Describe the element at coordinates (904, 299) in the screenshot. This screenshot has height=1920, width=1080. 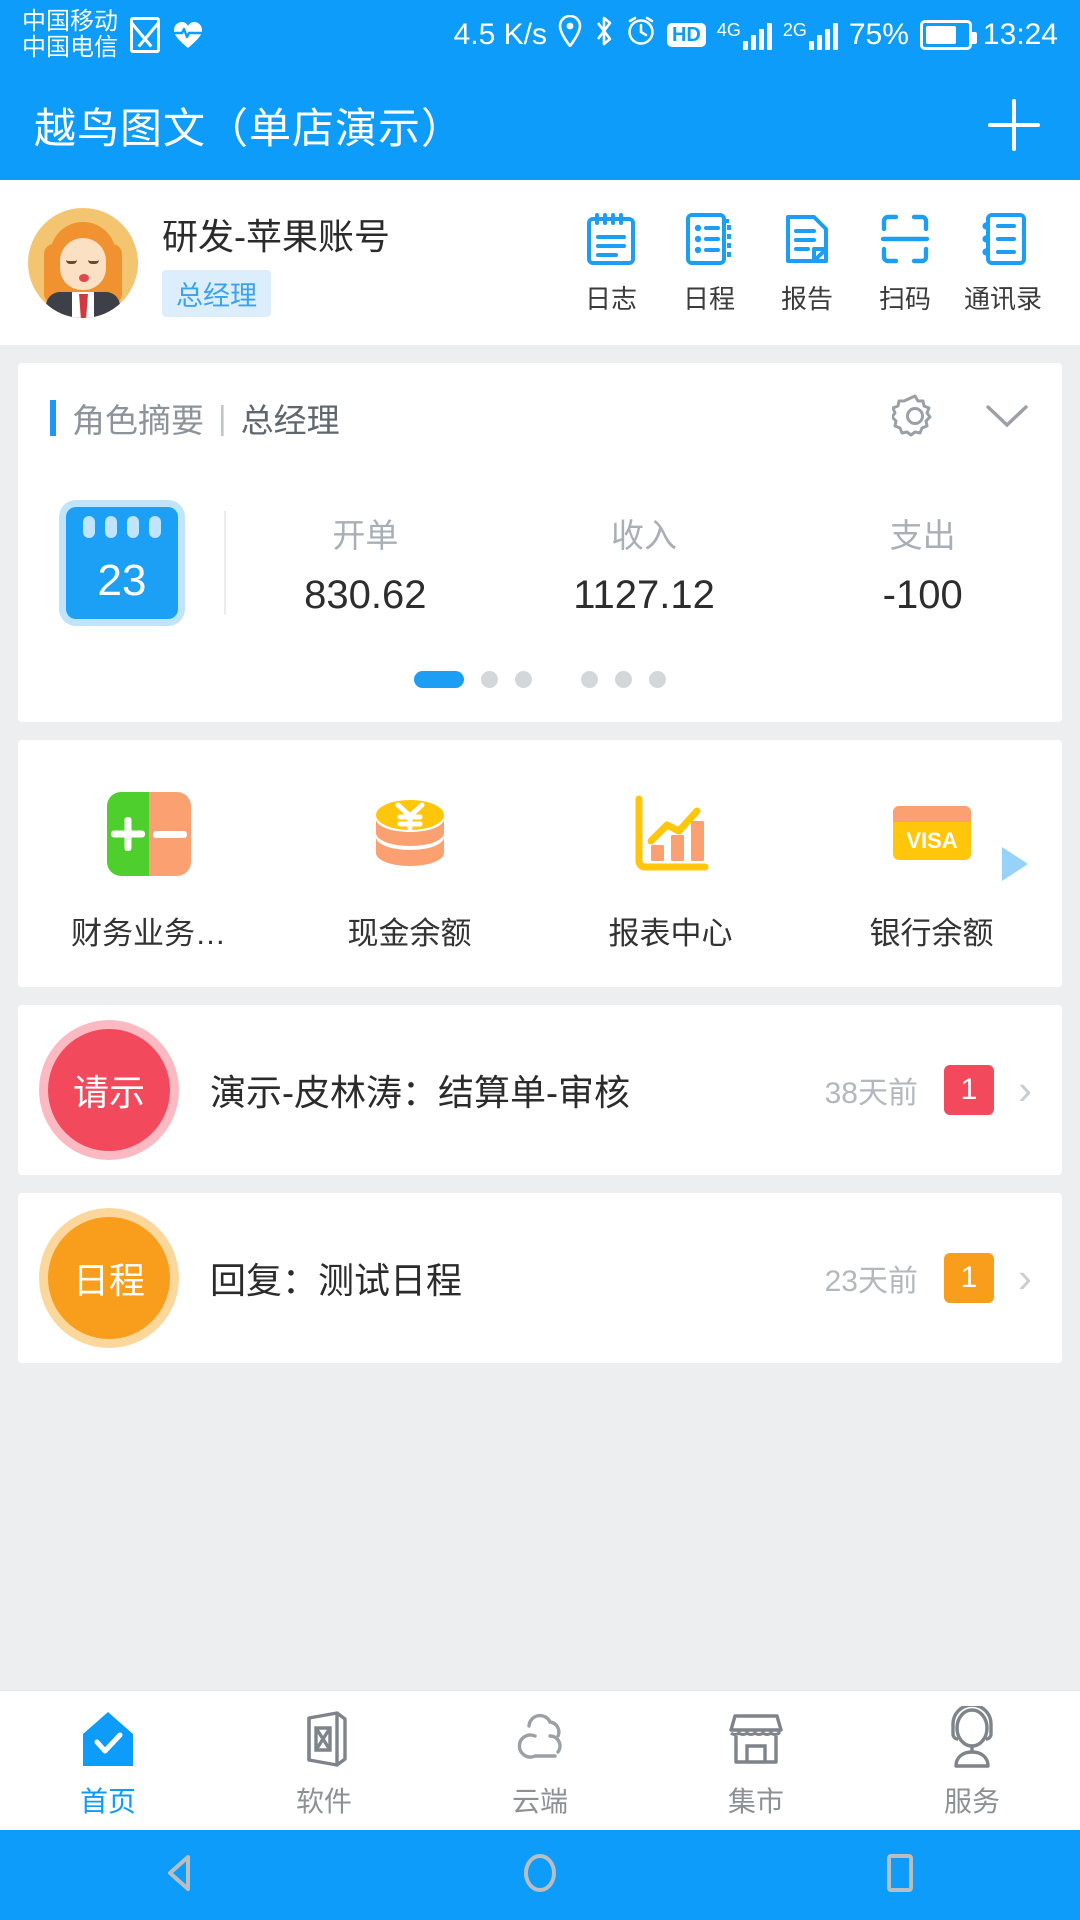
I see `quick-action-label: 扫码` at that location.